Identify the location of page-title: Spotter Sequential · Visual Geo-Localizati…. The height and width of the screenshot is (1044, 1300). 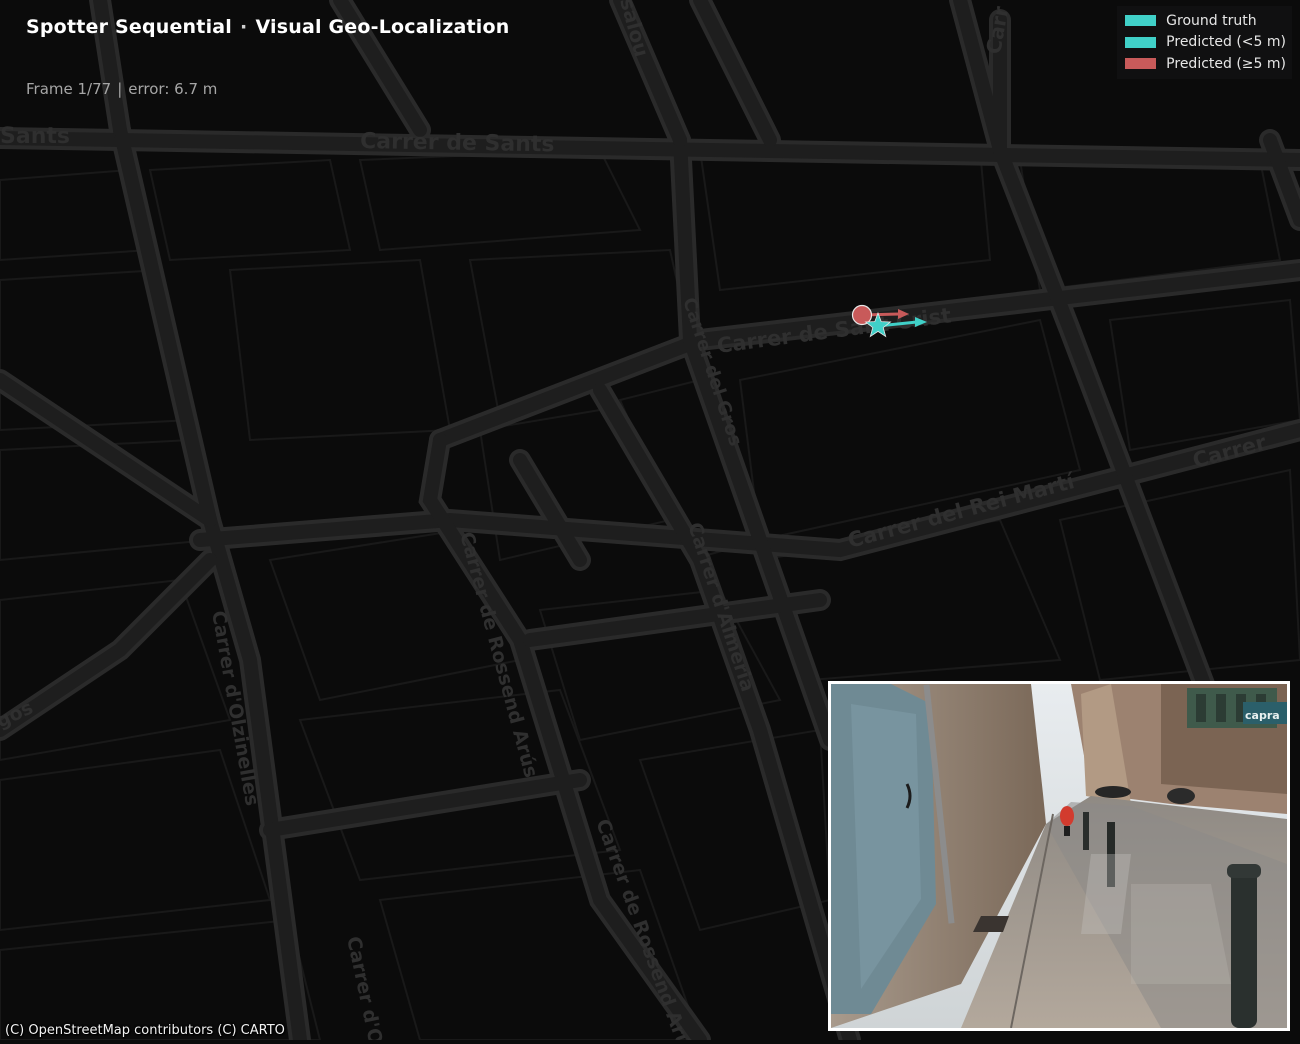
(267, 27).